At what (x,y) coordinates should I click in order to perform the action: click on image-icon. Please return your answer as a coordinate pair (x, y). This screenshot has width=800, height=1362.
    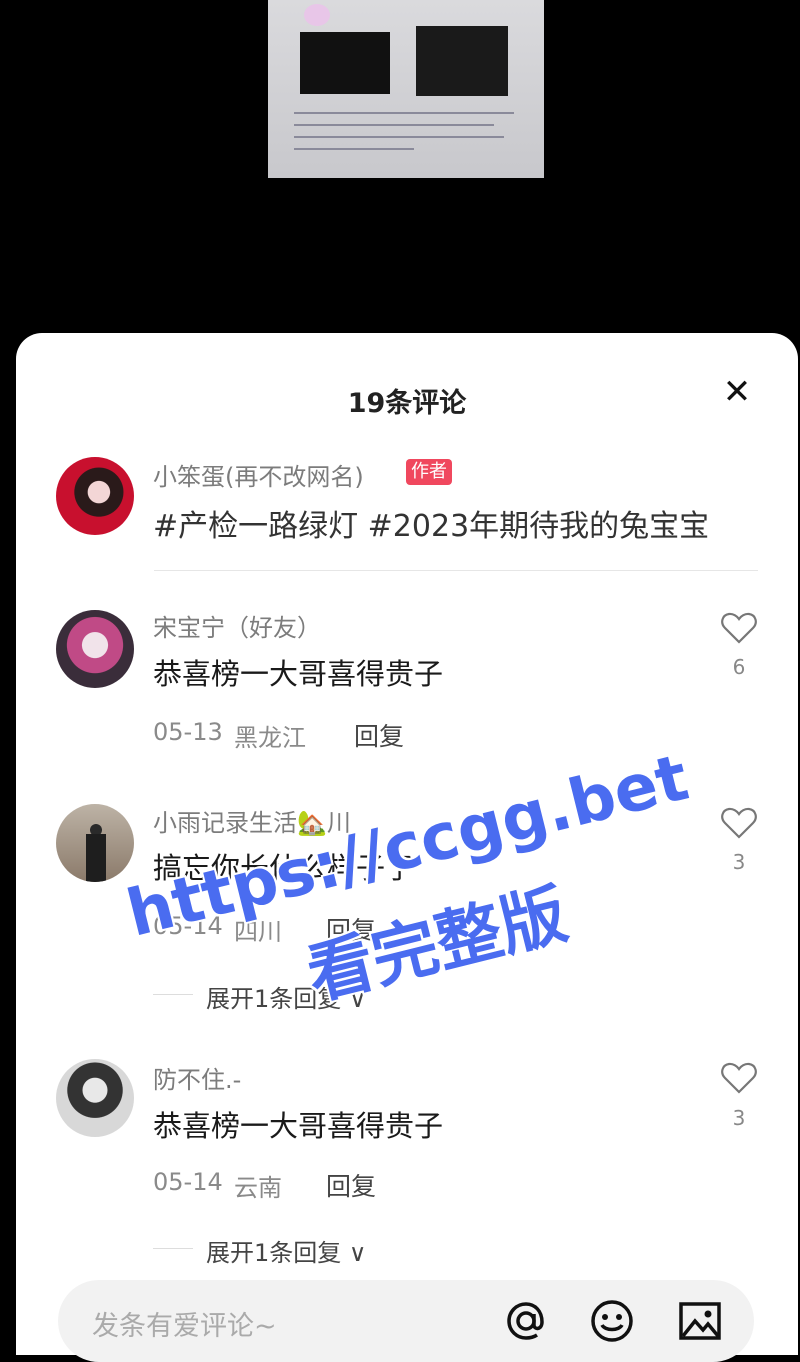
    Looking at the image, I should click on (700, 1321).